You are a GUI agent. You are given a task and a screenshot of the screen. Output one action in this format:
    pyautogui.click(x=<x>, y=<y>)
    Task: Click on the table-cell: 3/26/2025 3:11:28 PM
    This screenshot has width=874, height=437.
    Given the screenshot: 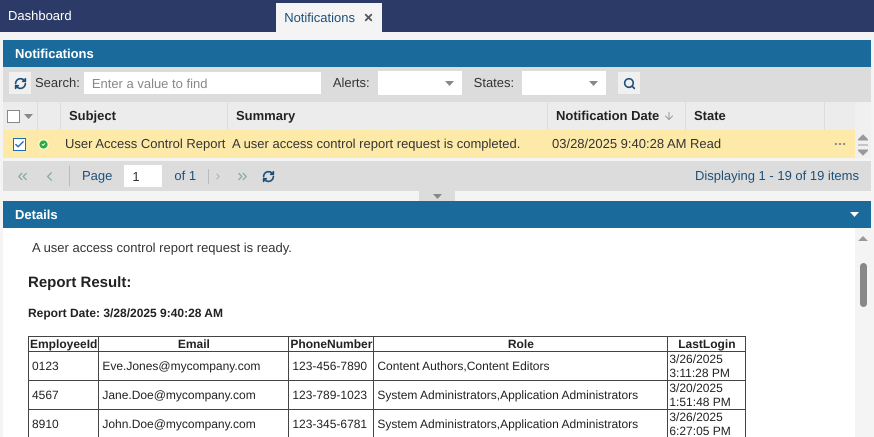 What is the action you would take?
    pyautogui.click(x=707, y=366)
    